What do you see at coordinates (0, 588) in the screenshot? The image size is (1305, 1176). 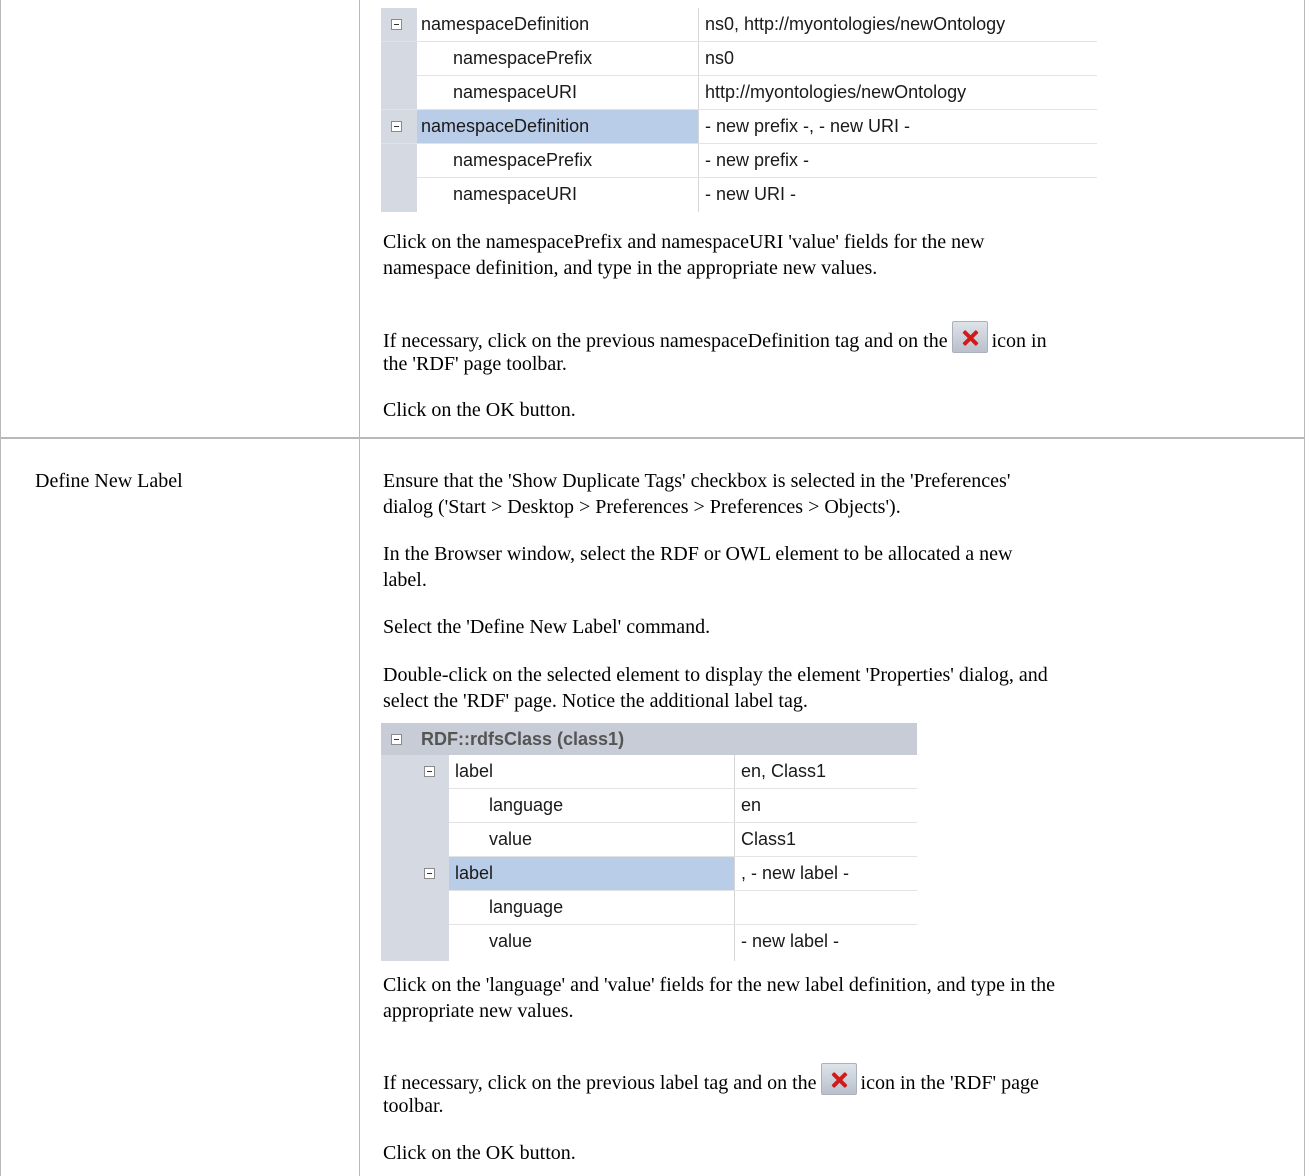 I see `table-left-border` at bounding box center [0, 588].